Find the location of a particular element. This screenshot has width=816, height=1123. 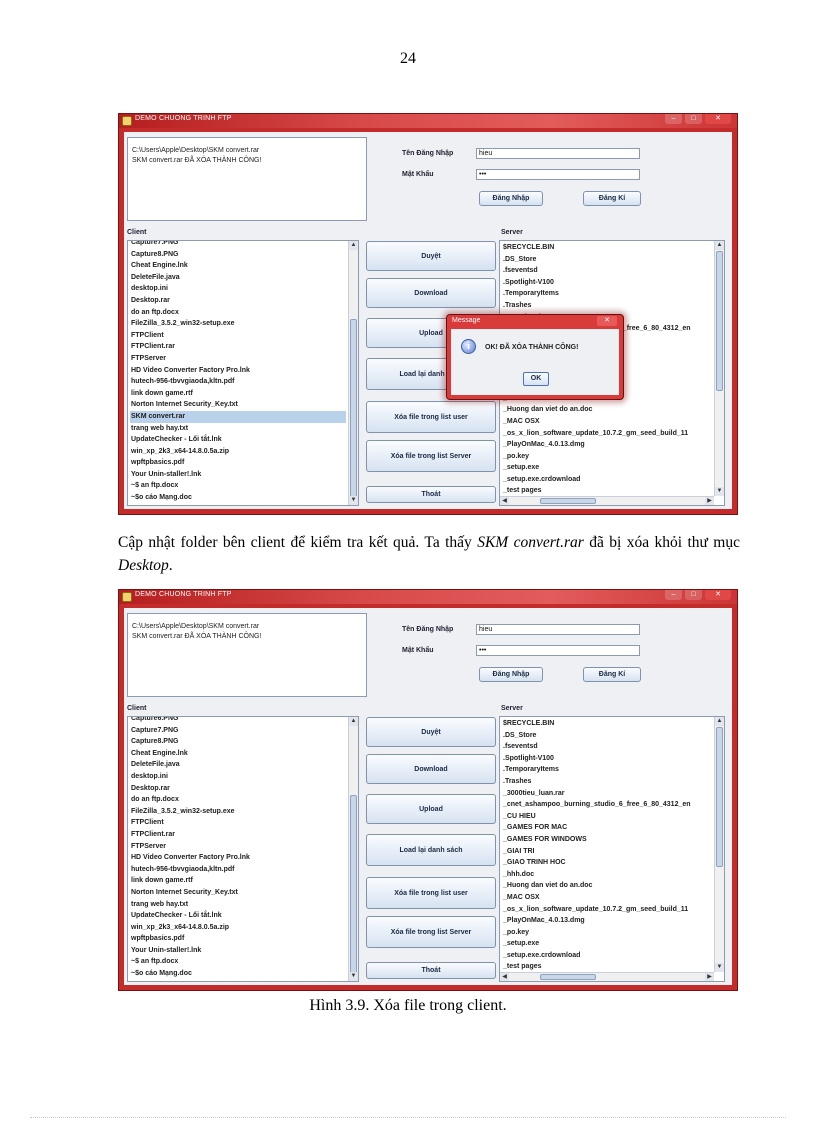

list-item: FileZilla_3.5.2_win32-setup.exe is located at coordinates (238, 812).